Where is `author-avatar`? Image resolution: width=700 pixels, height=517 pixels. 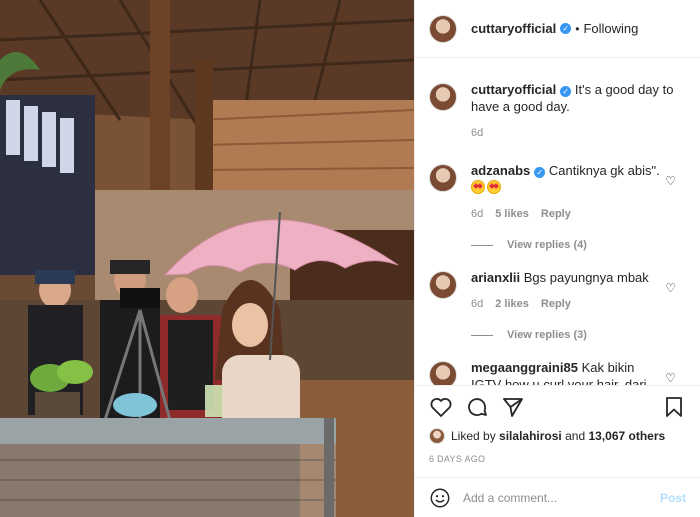
author-avatar is located at coordinates (443, 28).